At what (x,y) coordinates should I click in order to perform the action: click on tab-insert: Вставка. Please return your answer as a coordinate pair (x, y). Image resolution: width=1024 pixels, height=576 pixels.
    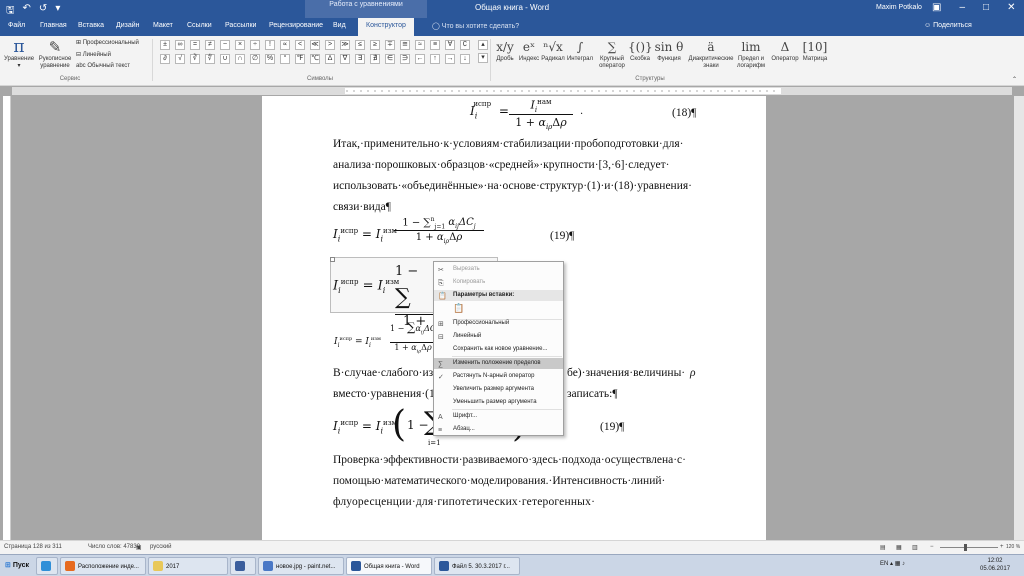
    Looking at the image, I should click on (91, 25).